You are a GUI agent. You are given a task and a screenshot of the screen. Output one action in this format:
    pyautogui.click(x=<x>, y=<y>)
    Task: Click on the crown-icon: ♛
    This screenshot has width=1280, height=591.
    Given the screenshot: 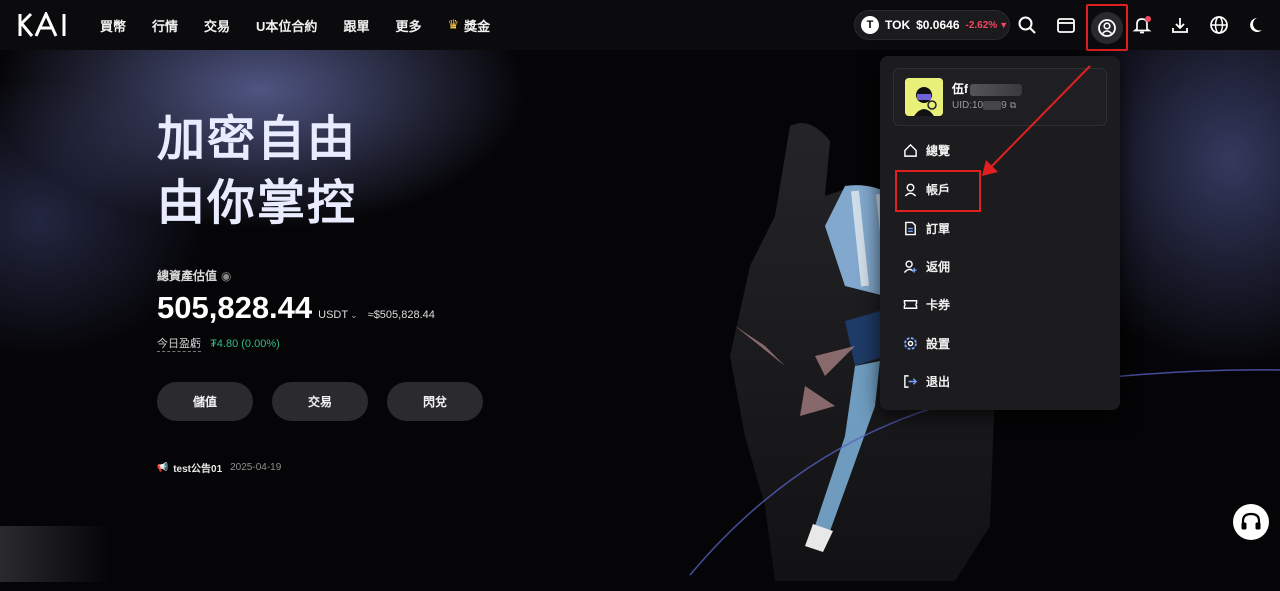 What is the action you would take?
    pyautogui.click(x=453, y=24)
    